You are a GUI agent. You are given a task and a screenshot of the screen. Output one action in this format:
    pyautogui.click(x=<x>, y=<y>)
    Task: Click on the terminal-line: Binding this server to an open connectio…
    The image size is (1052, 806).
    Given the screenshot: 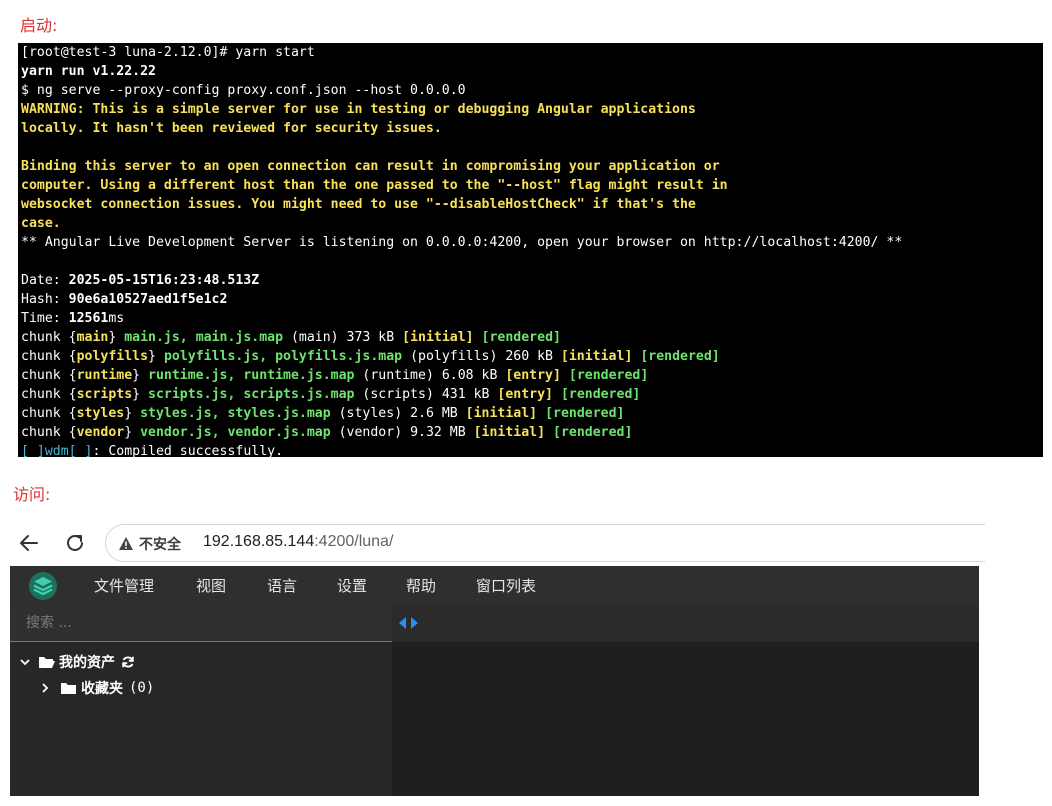 What is the action you would take?
    pyautogui.click(x=530, y=166)
    